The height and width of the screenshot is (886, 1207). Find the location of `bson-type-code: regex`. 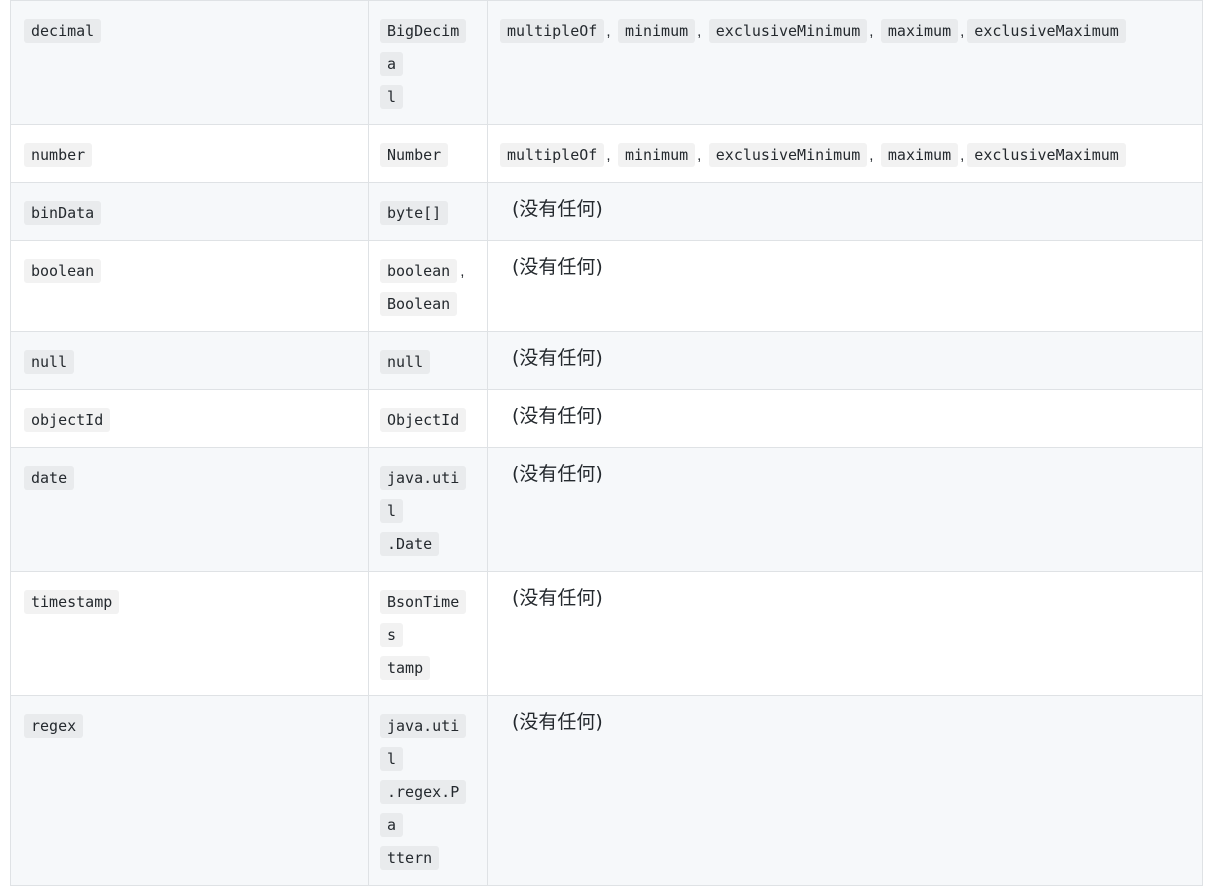

bson-type-code: regex is located at coordinates (54, 726).